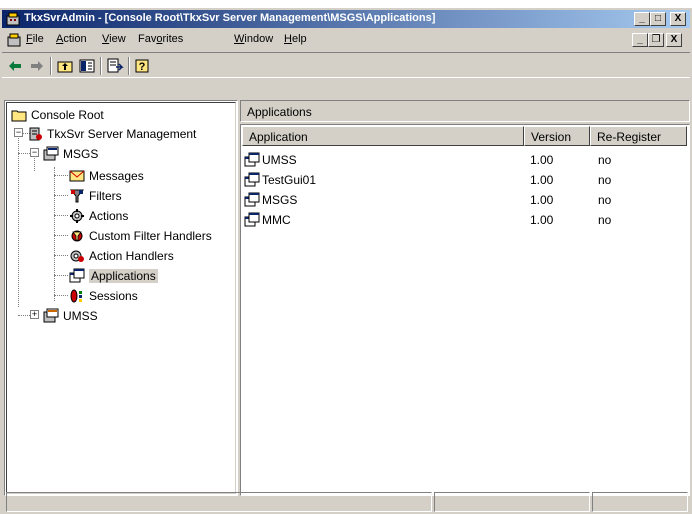  I want to click on tree-node-label: Action Handlers, so click(131, 256).